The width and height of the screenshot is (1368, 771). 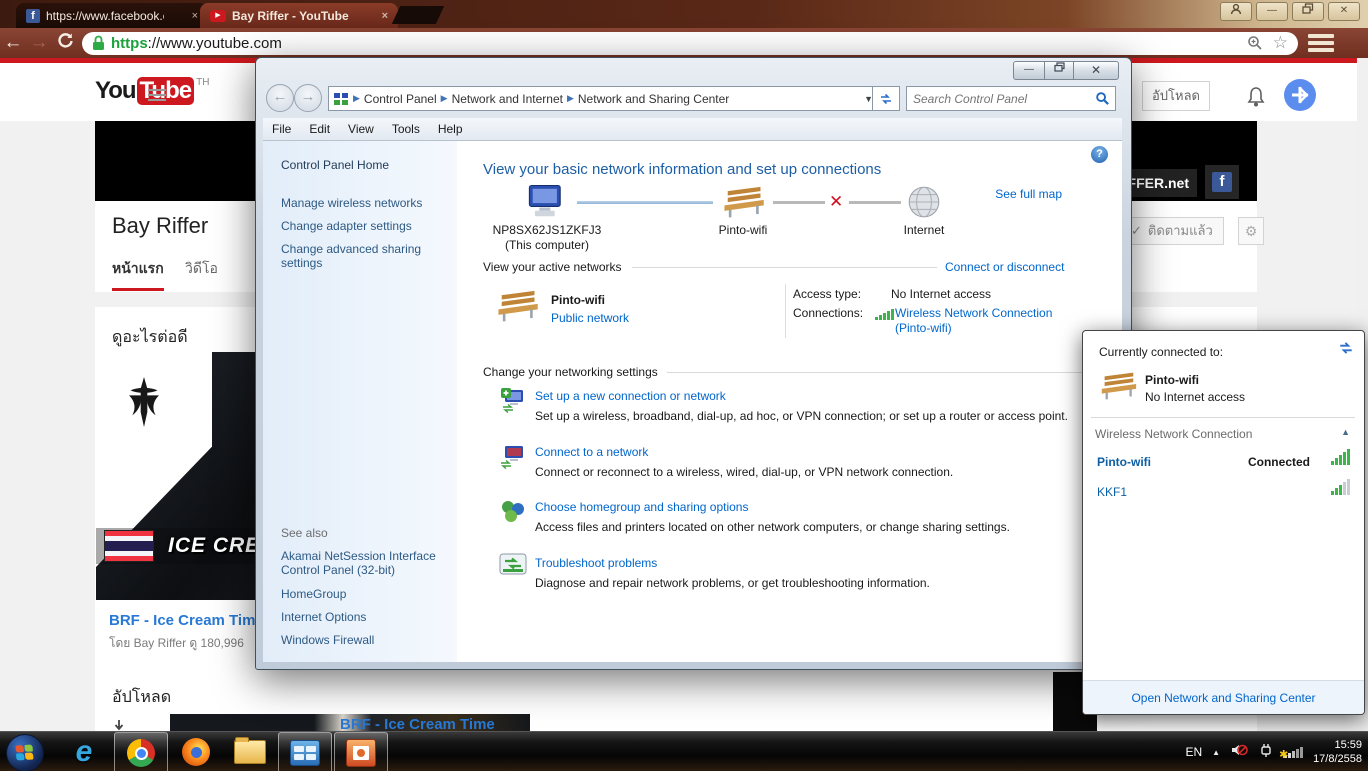 I want to click on task-homegroup-link: Choose homegroup and sharing options, so click(x=641, y=507).